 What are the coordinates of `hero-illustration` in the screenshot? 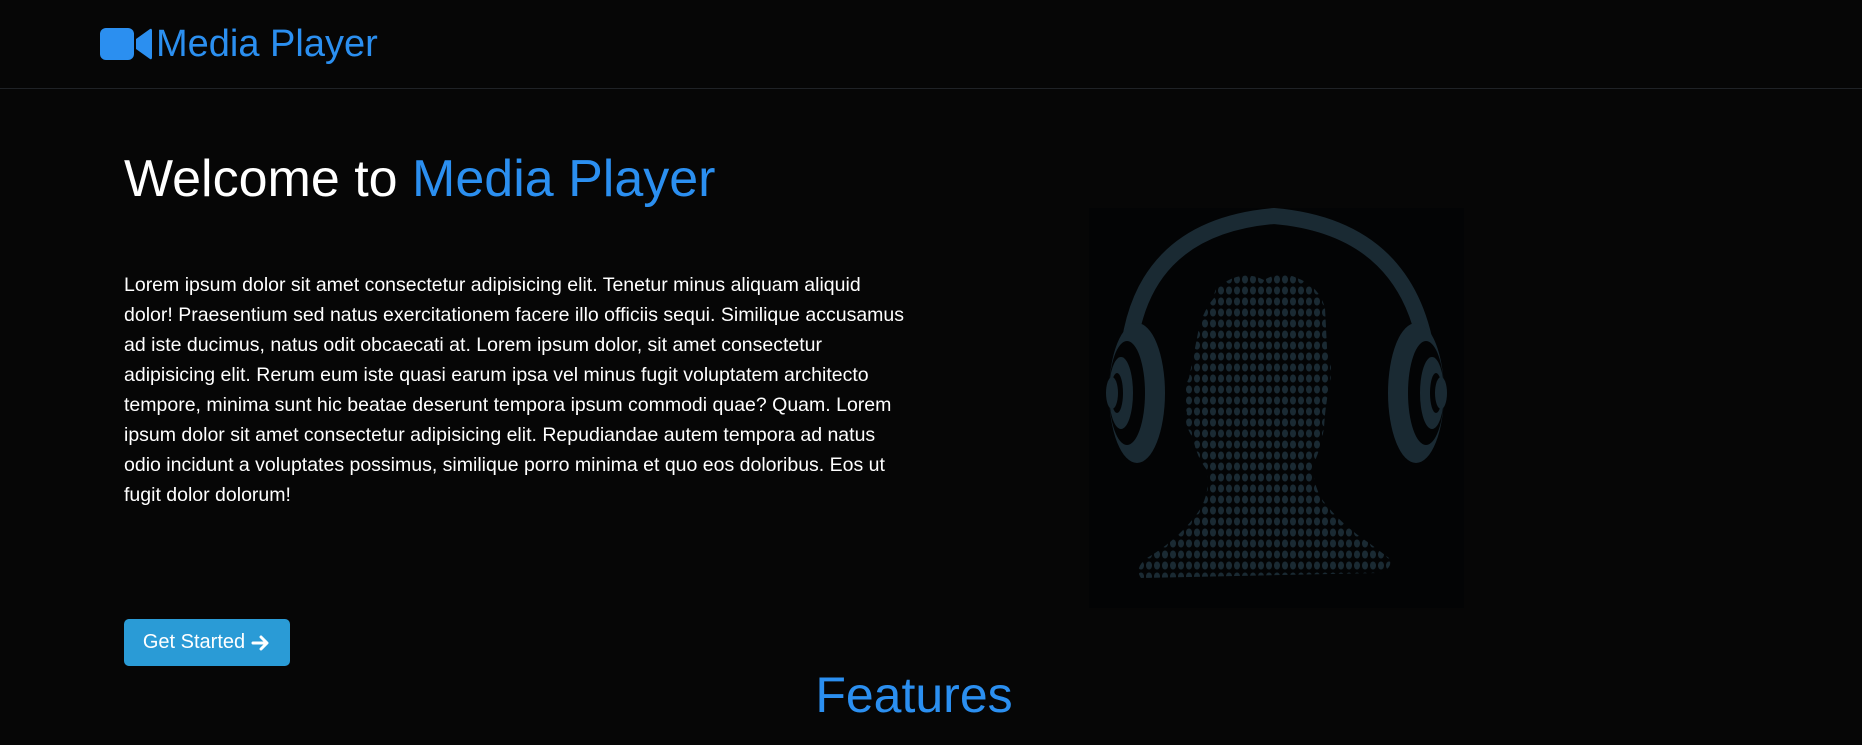 It's located at (1276, 407).